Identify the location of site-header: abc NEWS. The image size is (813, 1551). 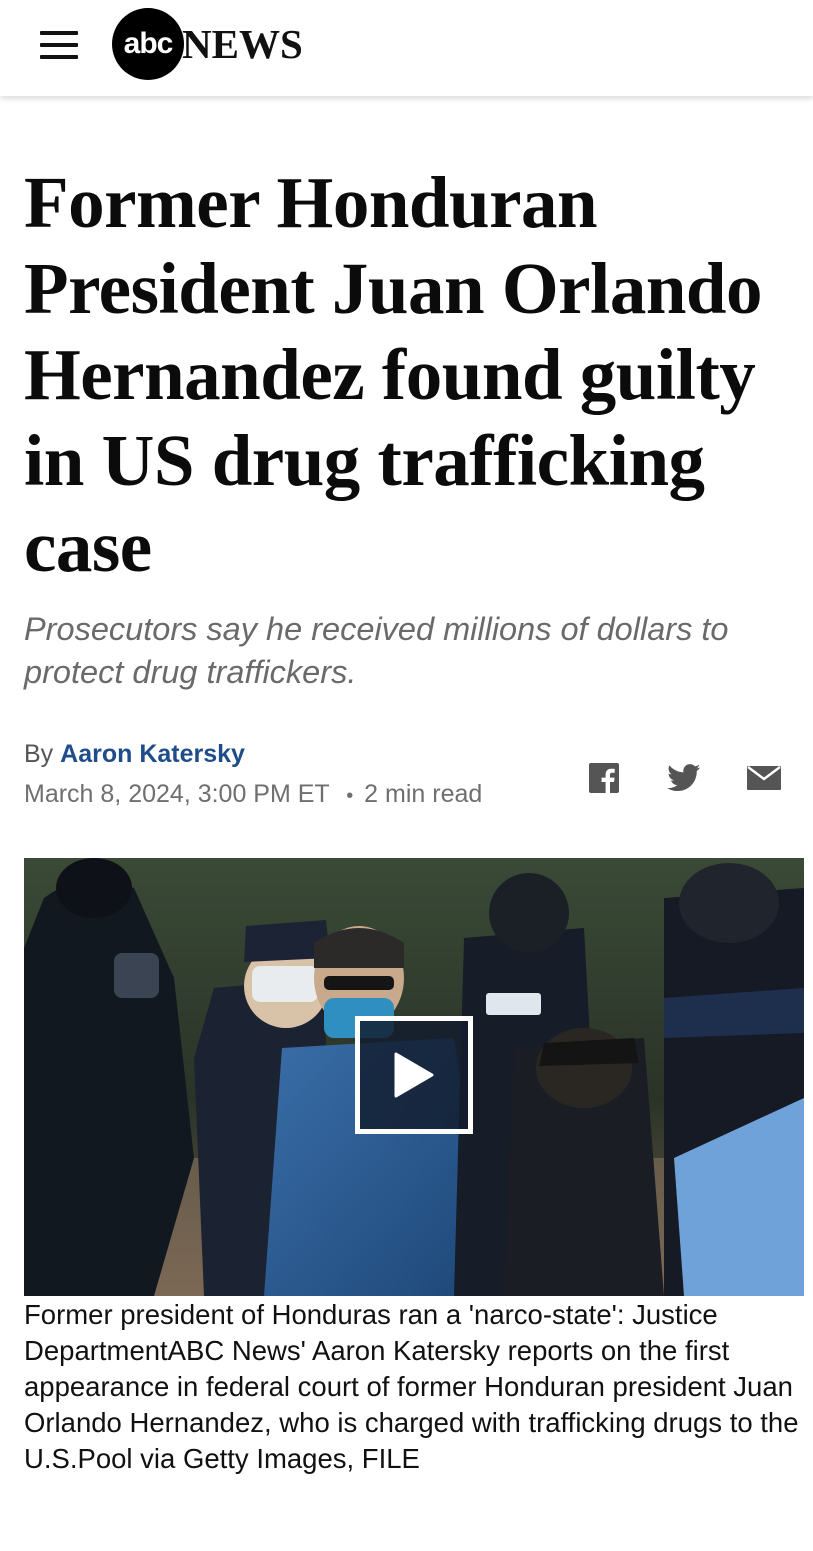
(406, 48).